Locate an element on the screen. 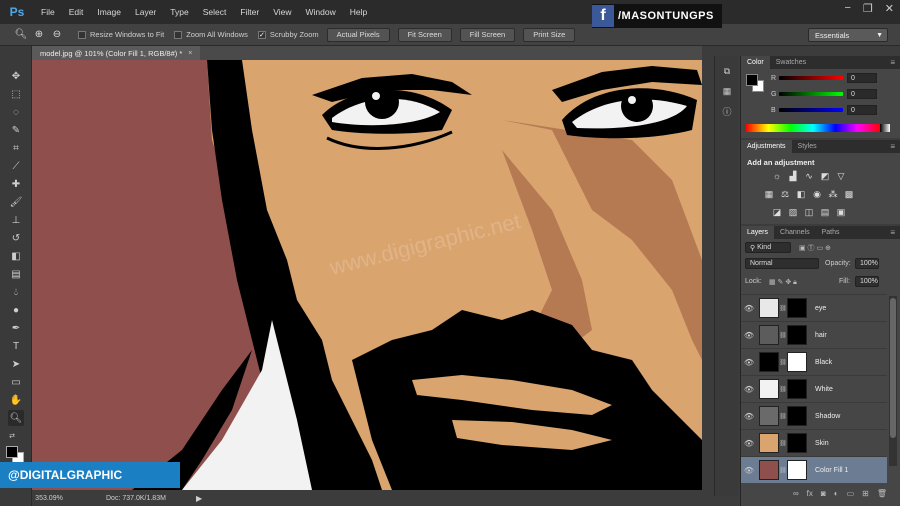 The height and width of the screenshot is (506, 900). menu-select: Select is located at coordinates (215, 12).